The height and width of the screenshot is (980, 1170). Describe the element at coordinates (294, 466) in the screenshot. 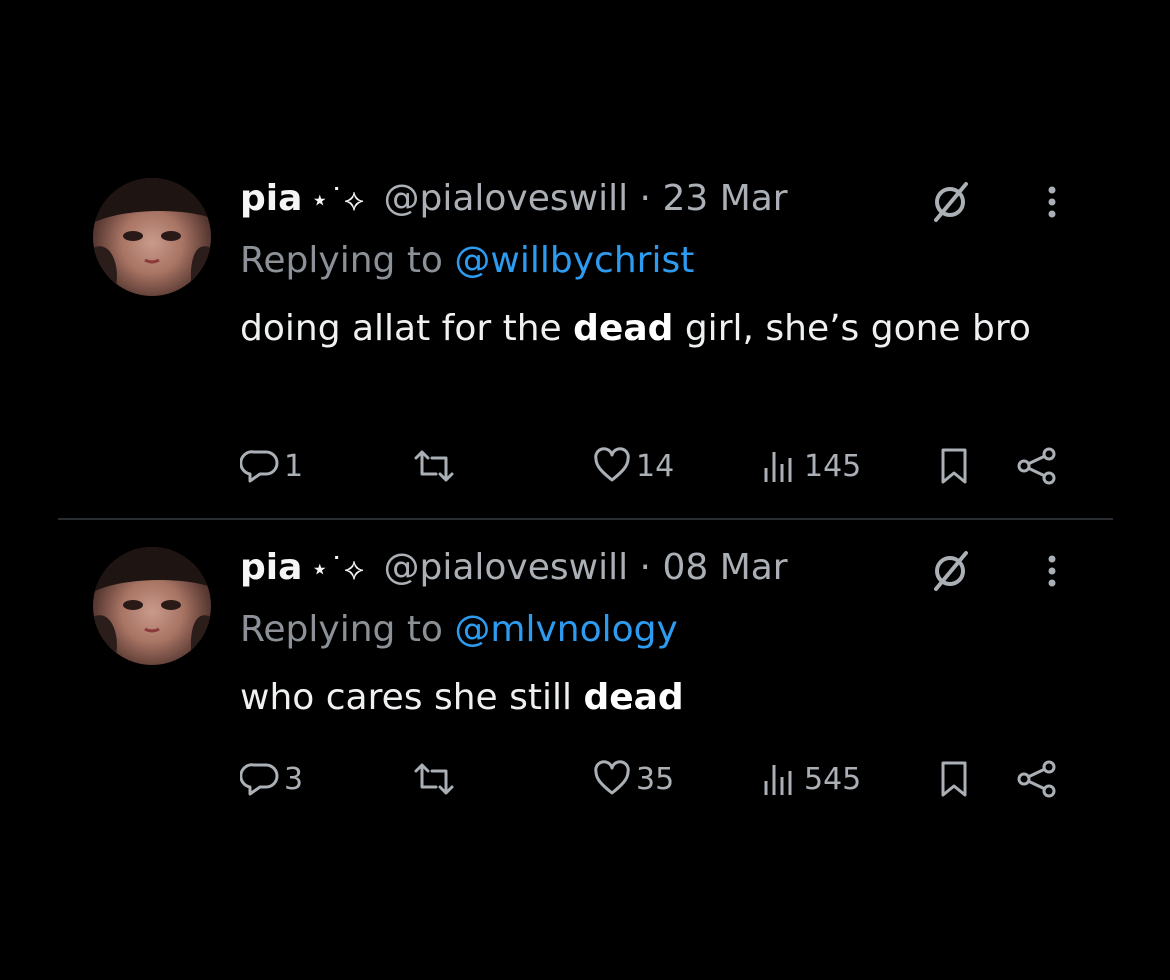

I see `reply-count: 1` at that location.